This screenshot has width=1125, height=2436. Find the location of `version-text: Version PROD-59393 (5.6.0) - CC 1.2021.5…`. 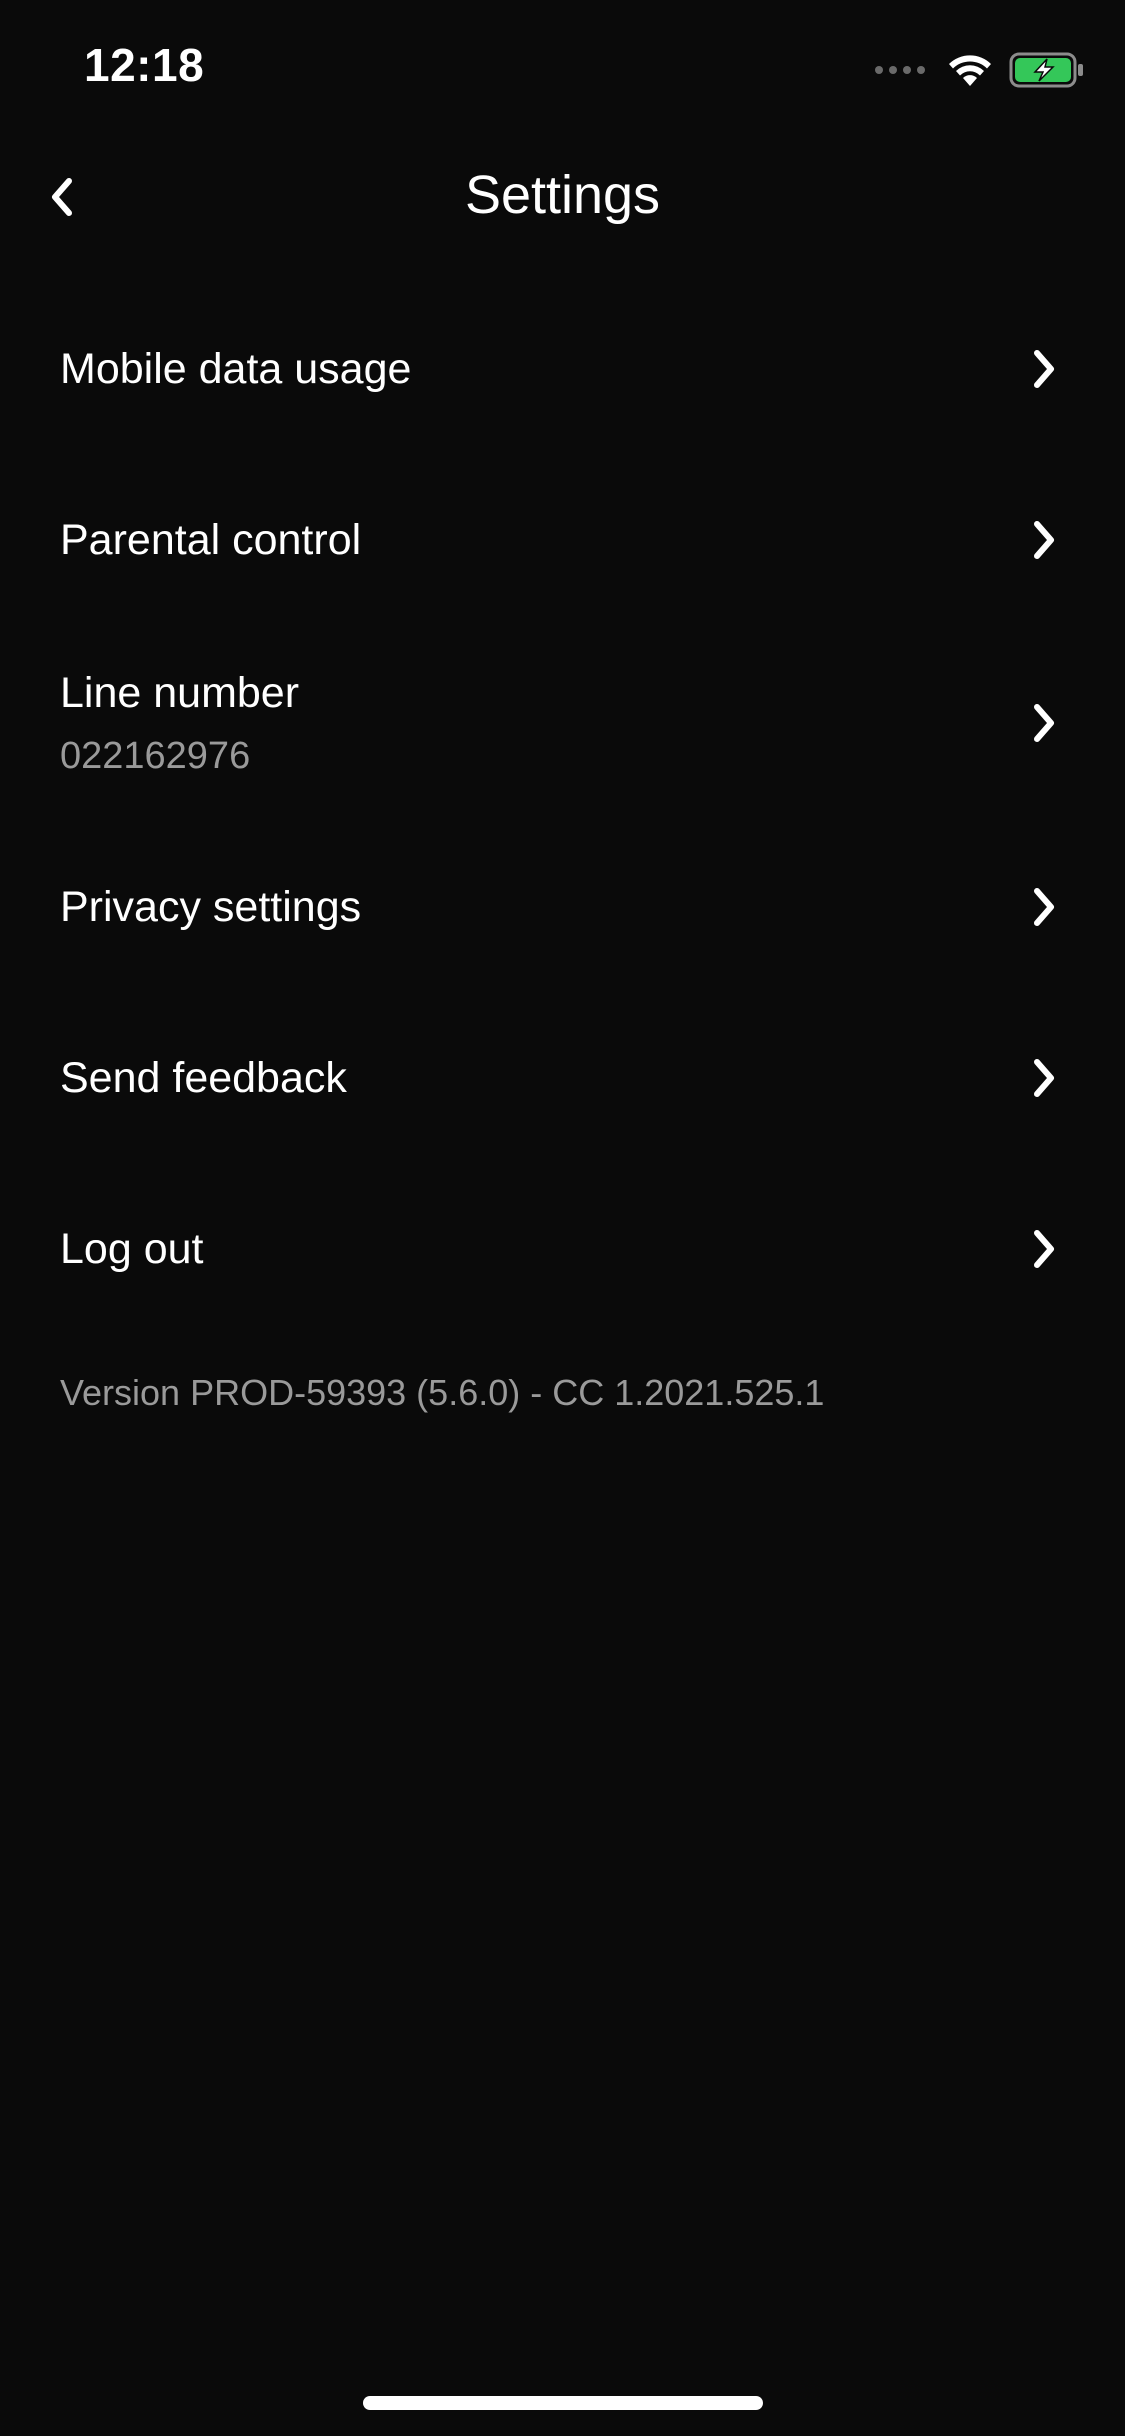

version-text: Version PROD-59393 (5.6.0) - CC 1.2021.5… is located at coordinates (442, 1392).